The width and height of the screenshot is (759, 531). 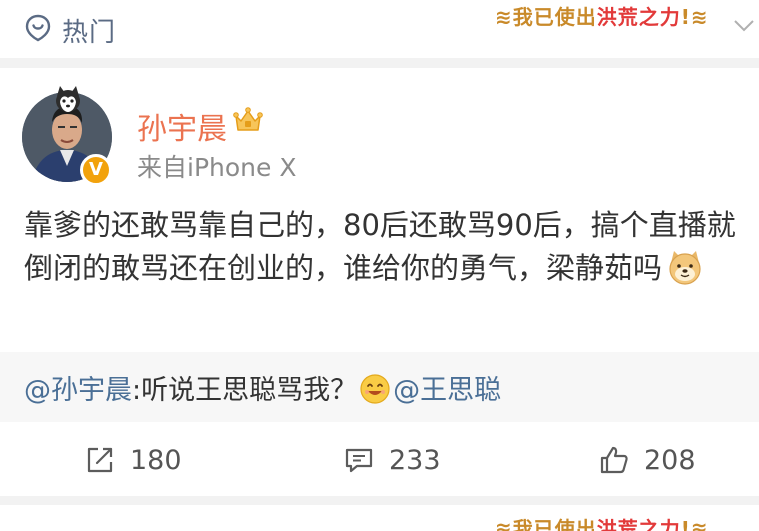 What do you see at coordinates (614, 460) in the screenshot?
I see `thumbs-up-icon` at bounding box center [614, 460].